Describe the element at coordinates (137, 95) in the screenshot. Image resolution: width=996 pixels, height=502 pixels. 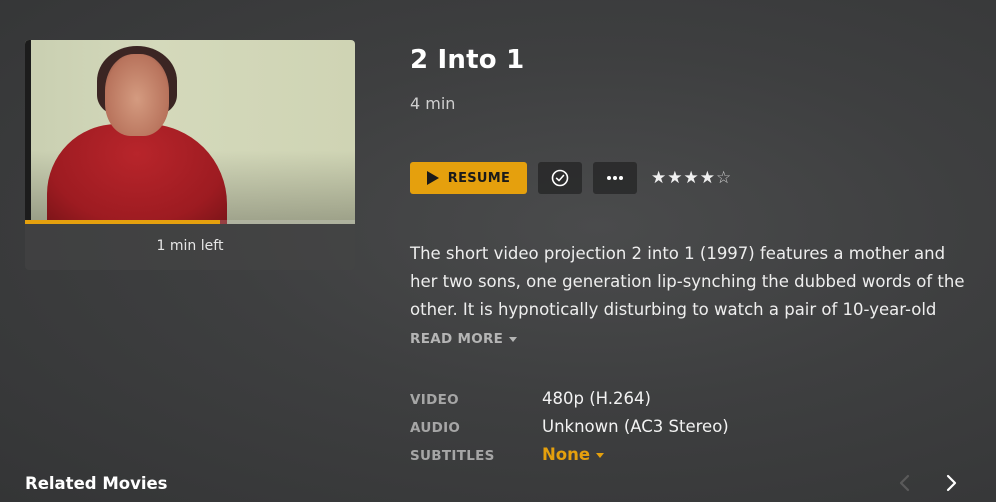
I see `thumbnail-figure-head` at that location.